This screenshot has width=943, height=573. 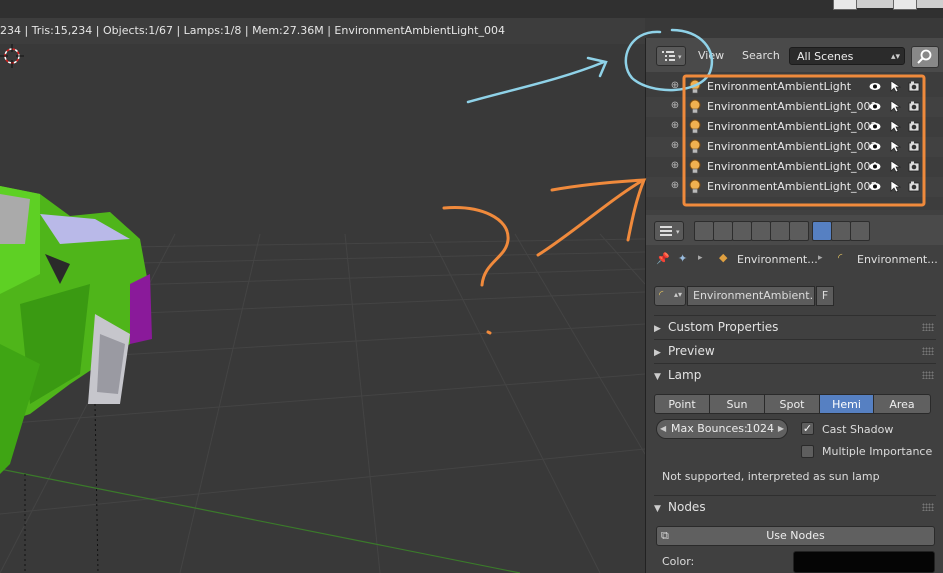 I want to click on outliner-row: ⊕ EnvironmentAmbientLight, so click(x=794, y=87).